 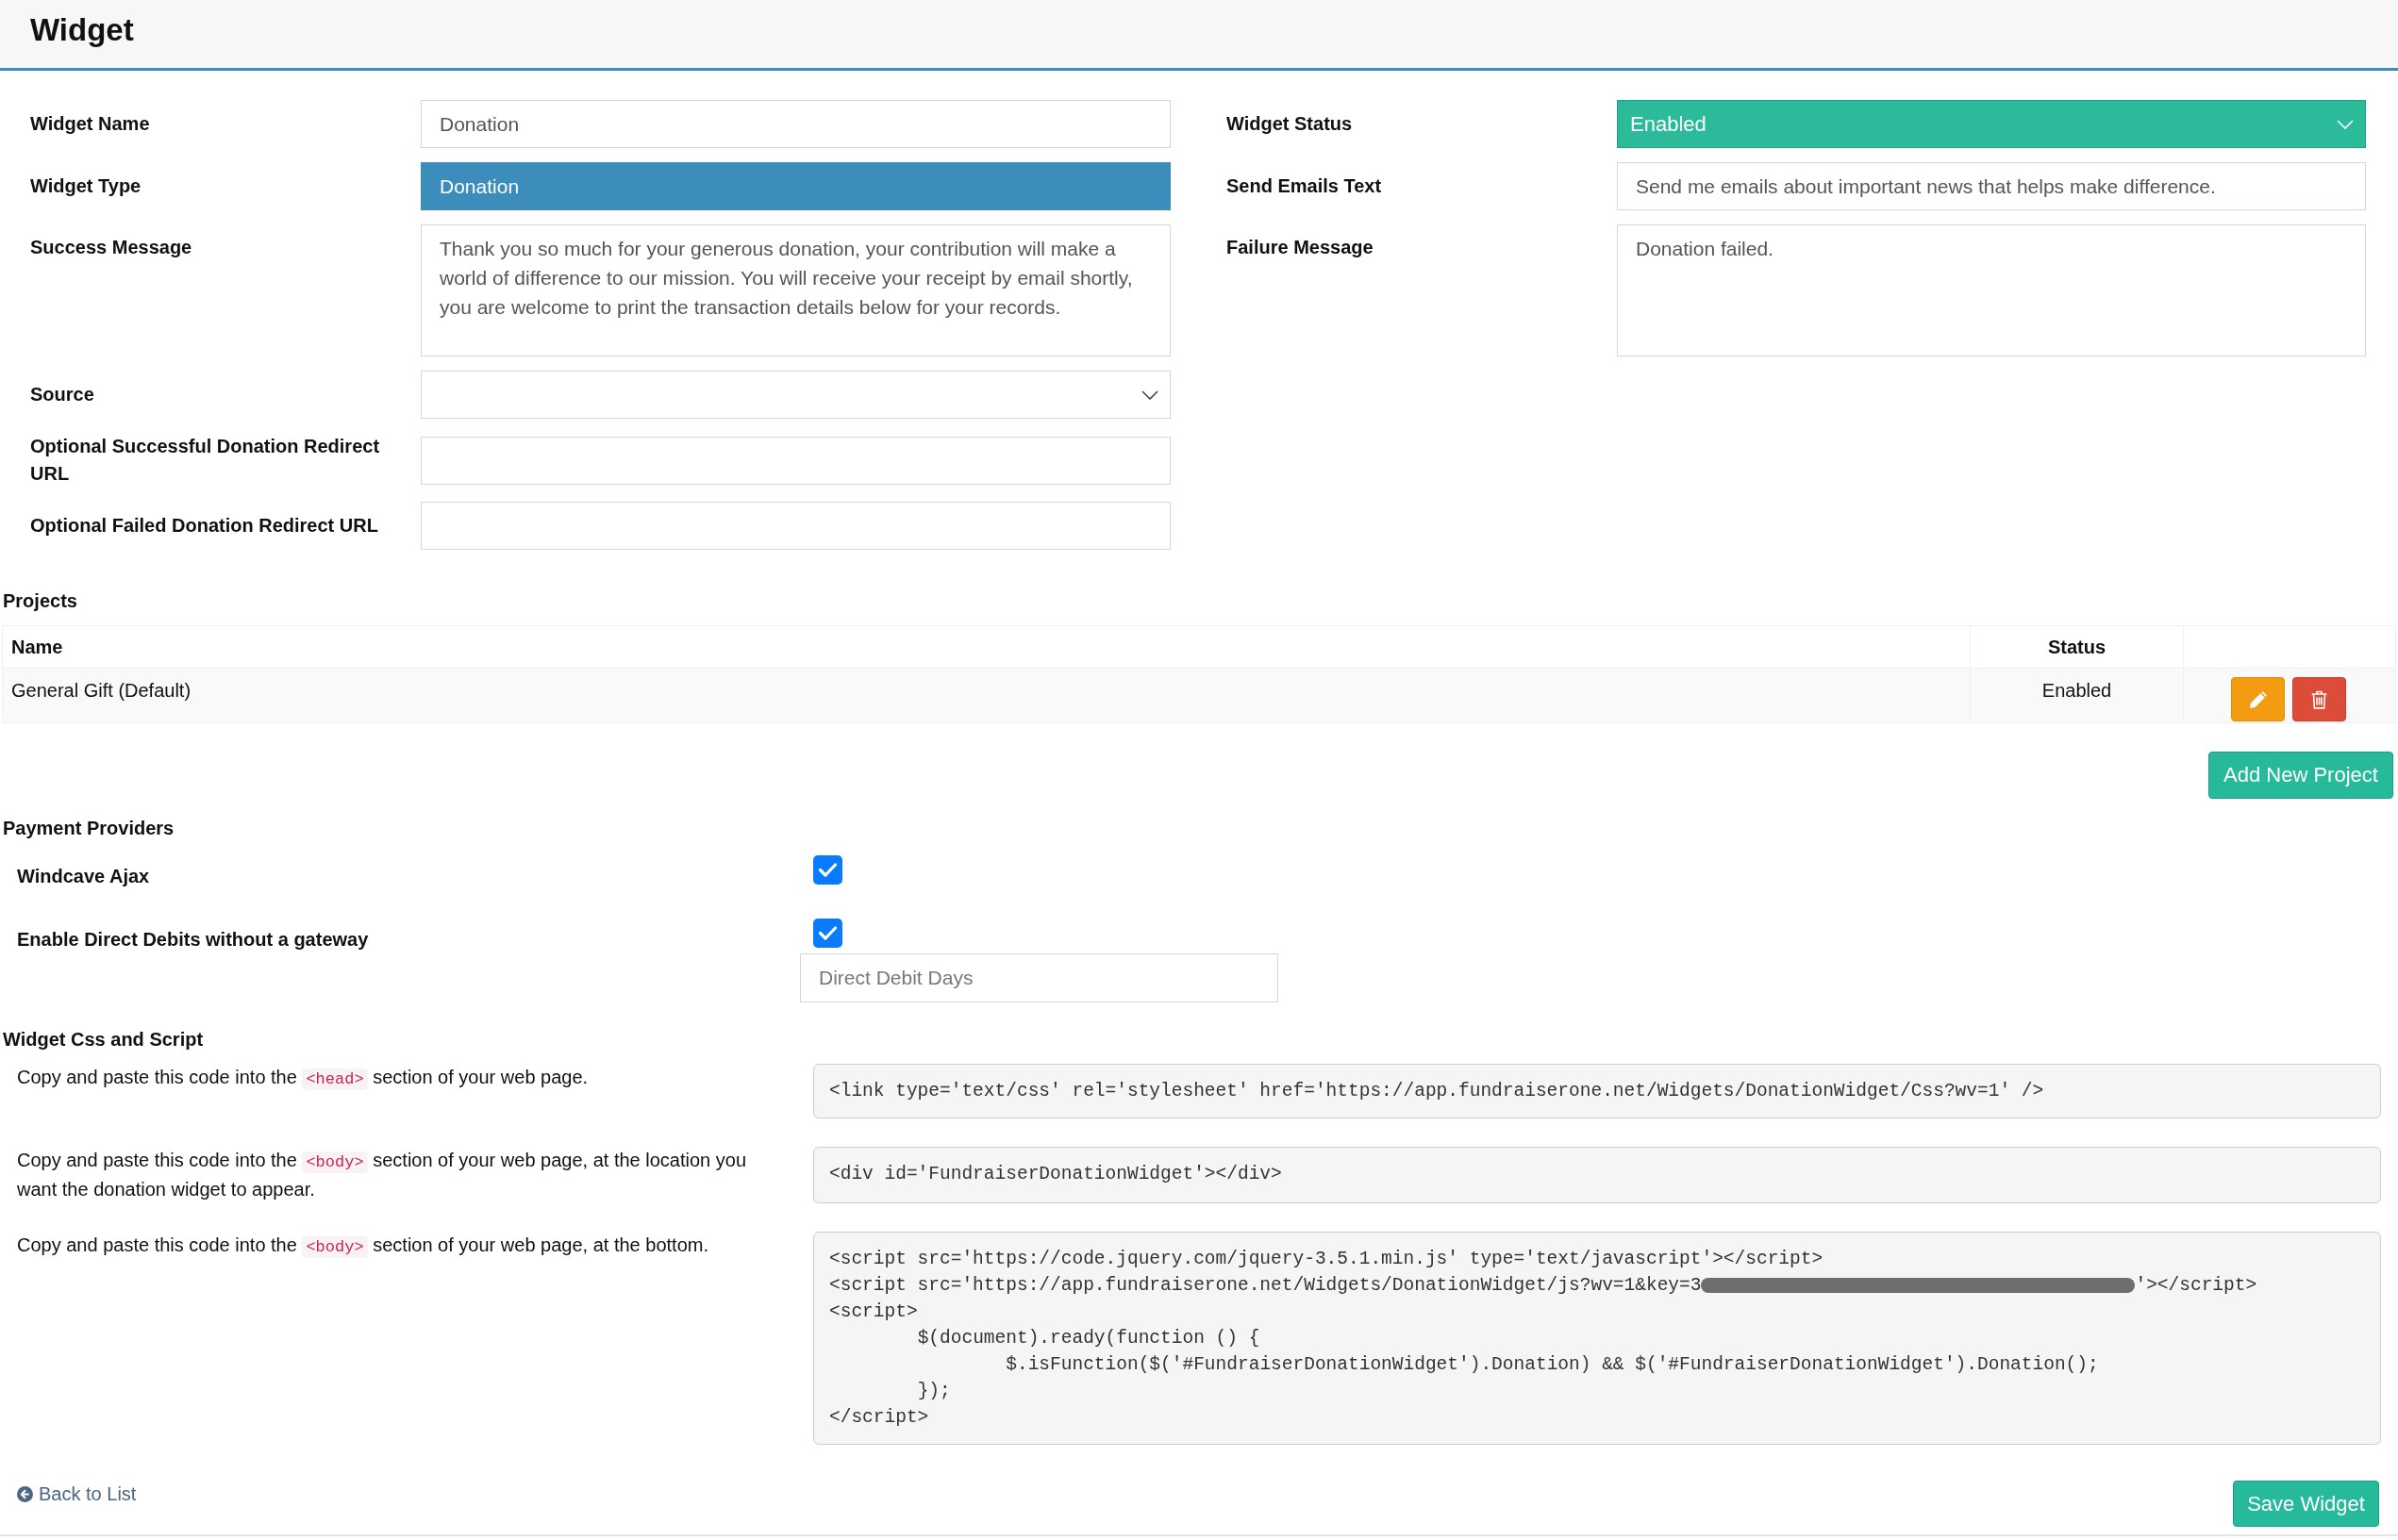 What do you see at coordinates (103, 1040) in the screenshot?
I see `section-title: Widget Css and Script` at bounding box center [103, 1040].